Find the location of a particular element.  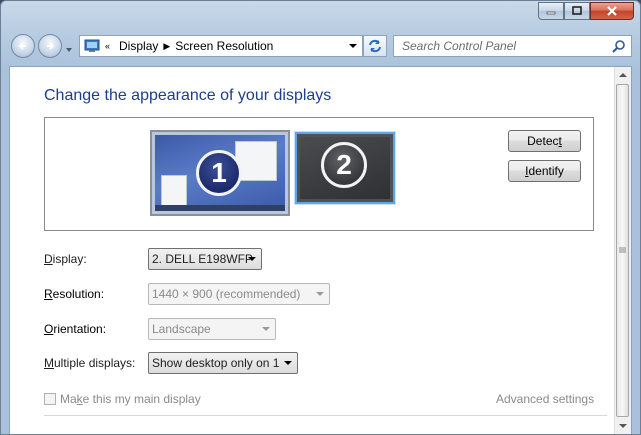

main-display-label: Make this my main display is located at coordinates (130, 399).